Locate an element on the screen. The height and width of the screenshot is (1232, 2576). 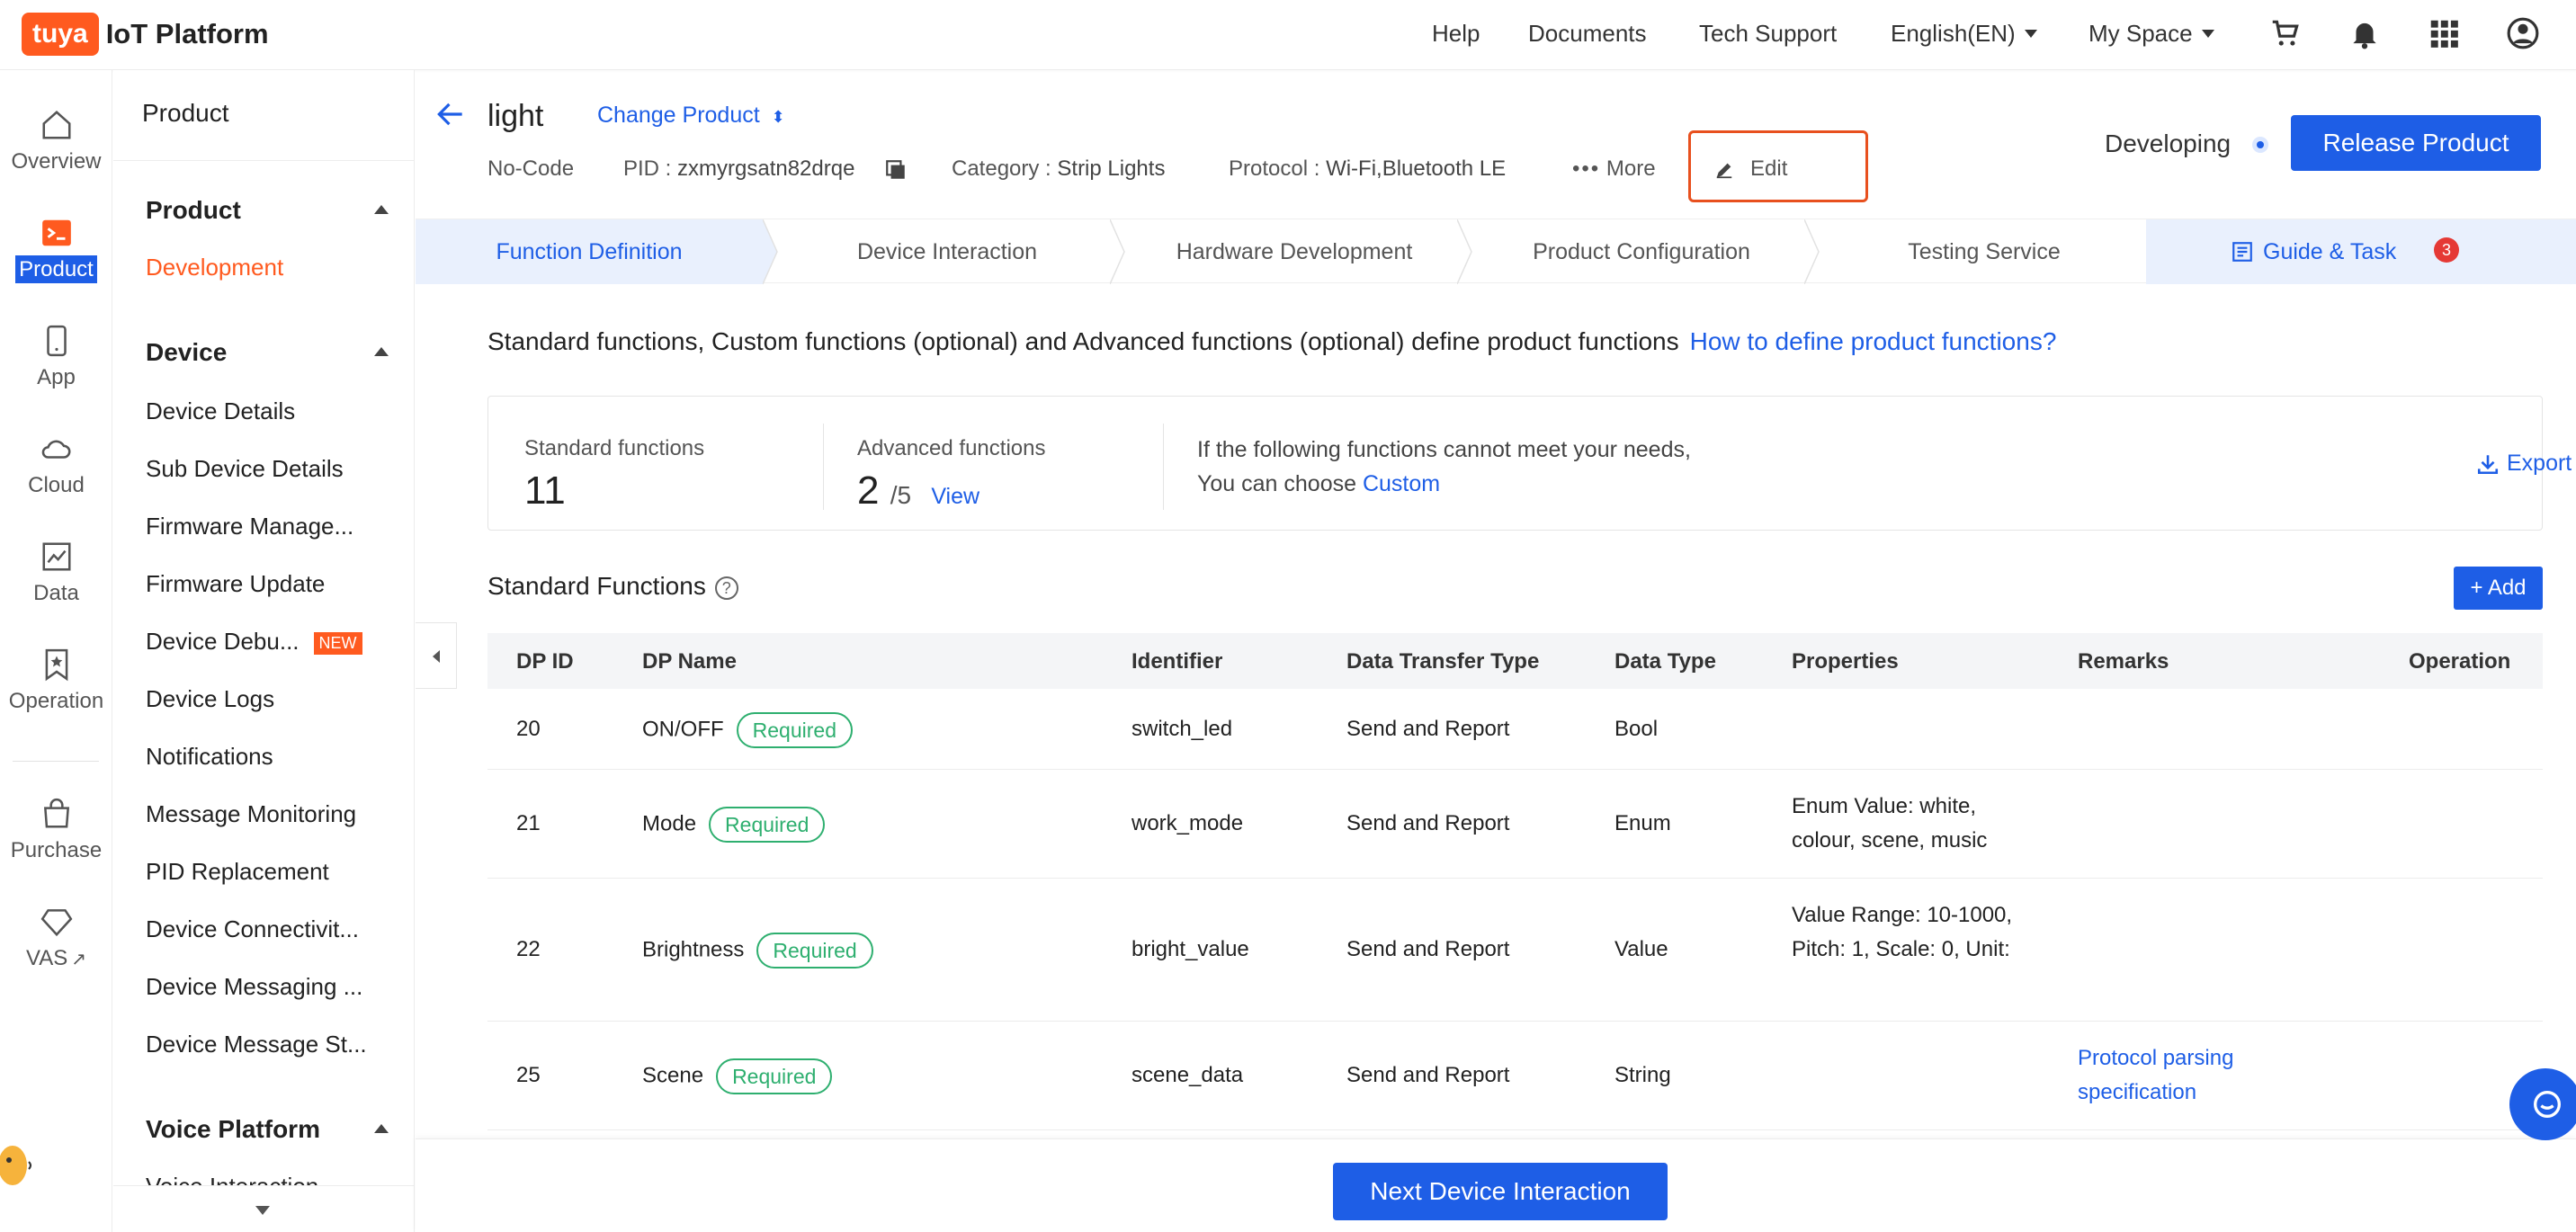
platform-name: IoT Platform is located at coordinates (187, 33).